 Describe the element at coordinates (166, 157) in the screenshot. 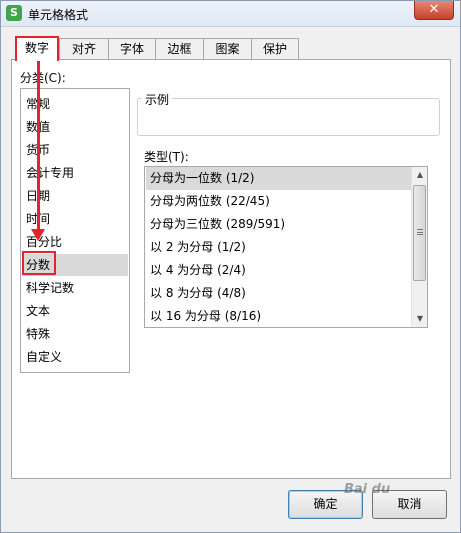

I see `type-label: 类型(T):` at that location.